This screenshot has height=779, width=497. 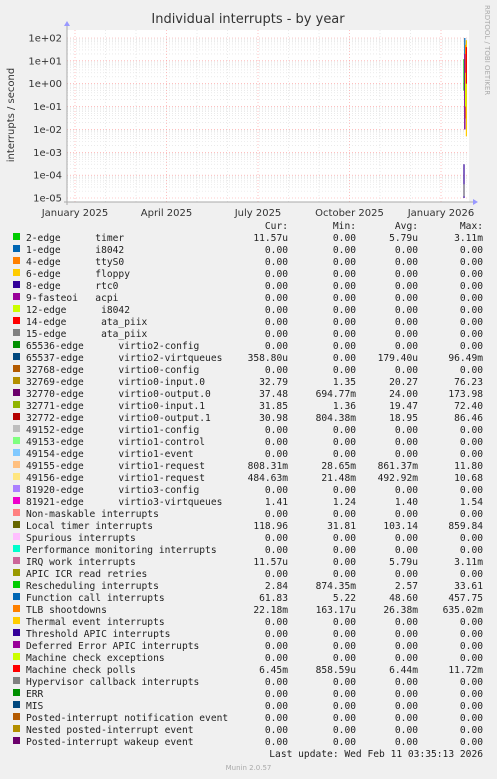 What do you see at coordinates (465, 394) in the screenshot?
I see `legend-max-value: 173.98` at bounding box center [465, 394].